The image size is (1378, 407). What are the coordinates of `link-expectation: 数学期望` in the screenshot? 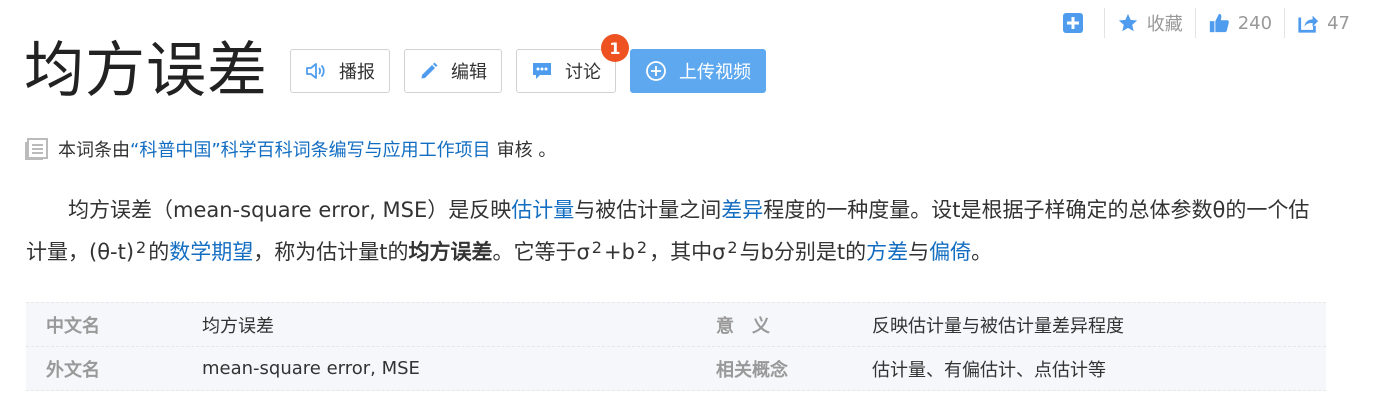 It's located at (211, 252).